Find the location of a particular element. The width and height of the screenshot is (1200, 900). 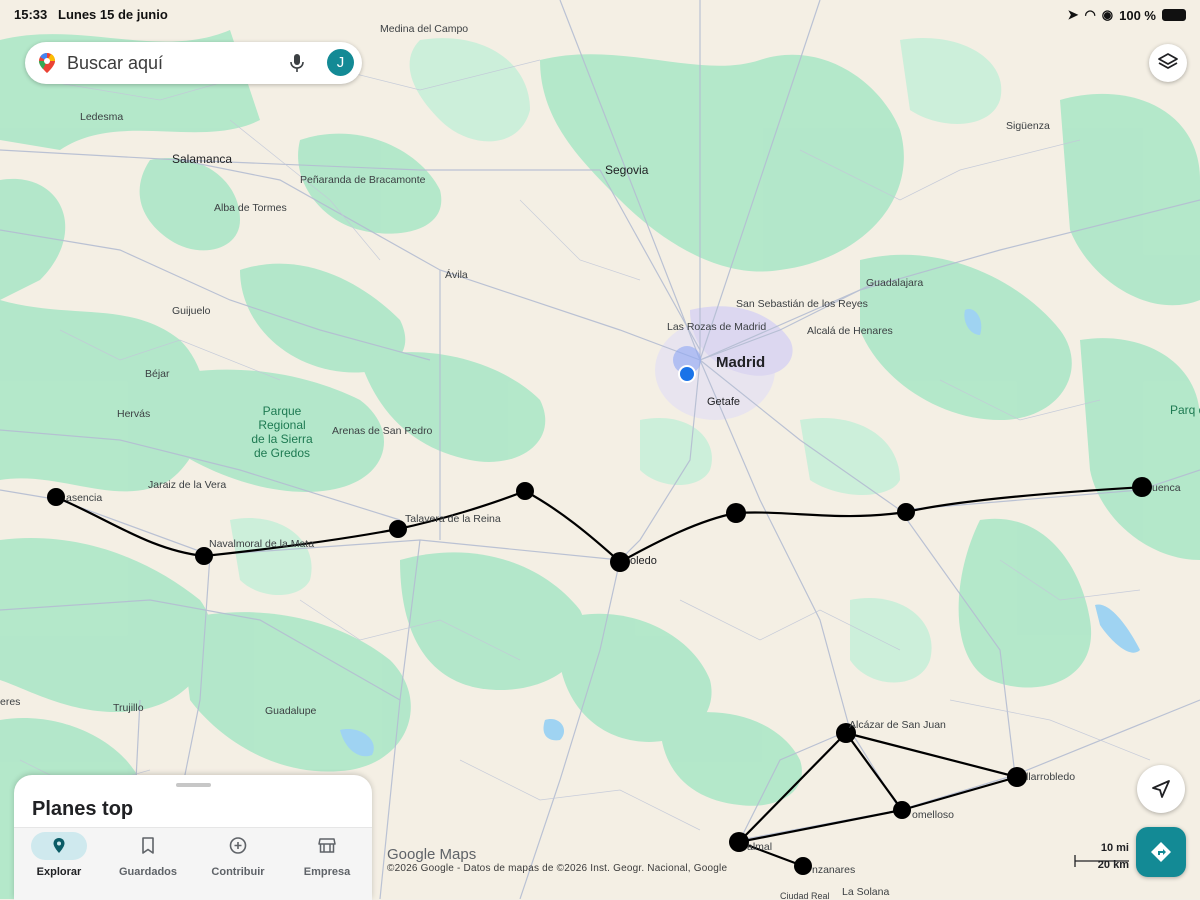

layers-icon is located at coordinates (1168, 61).